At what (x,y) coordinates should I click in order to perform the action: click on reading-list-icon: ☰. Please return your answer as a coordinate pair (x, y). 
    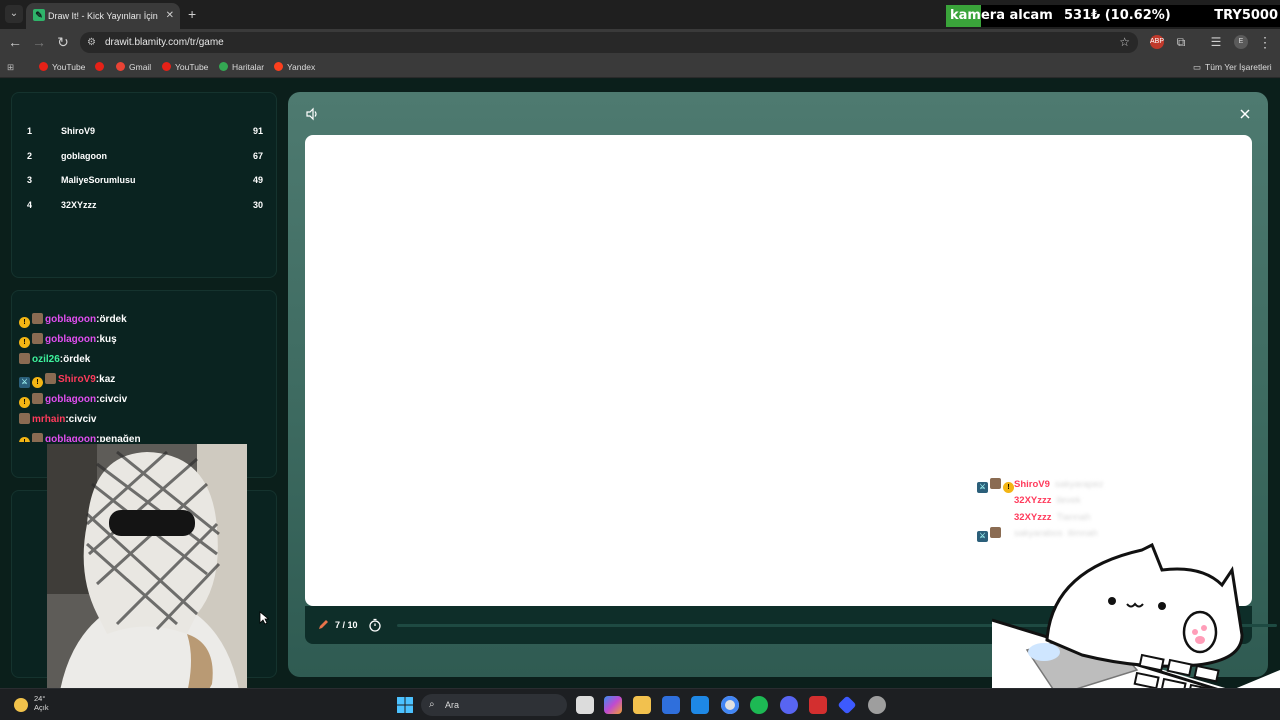
    Looking at the image, I should click on (1216, 42).